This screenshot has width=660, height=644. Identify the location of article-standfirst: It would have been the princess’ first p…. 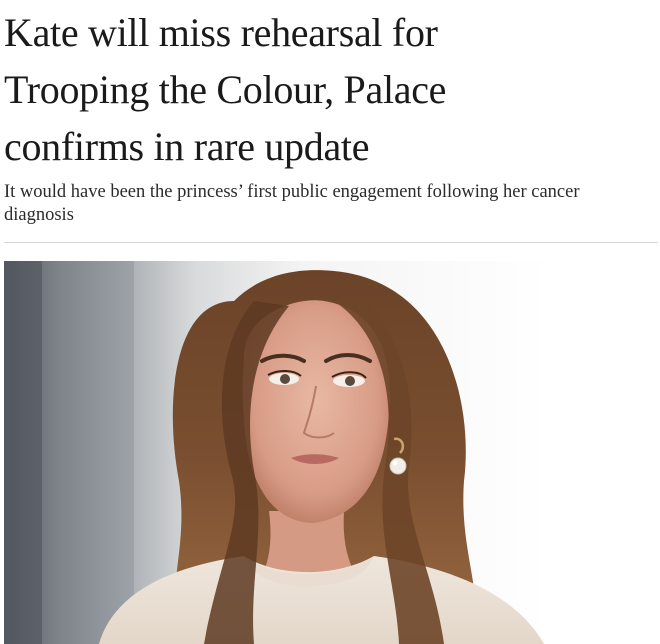
(292, 203).